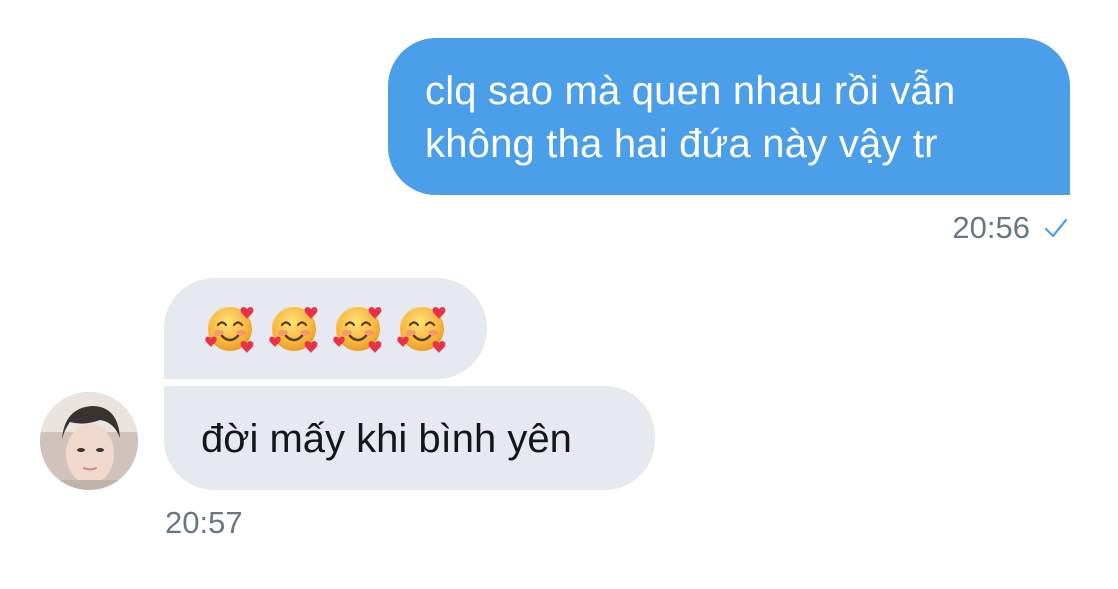 This screenshot has width=1118, height=589. I want to click on incoming-timestamp: 20:57, so click(204, 522).